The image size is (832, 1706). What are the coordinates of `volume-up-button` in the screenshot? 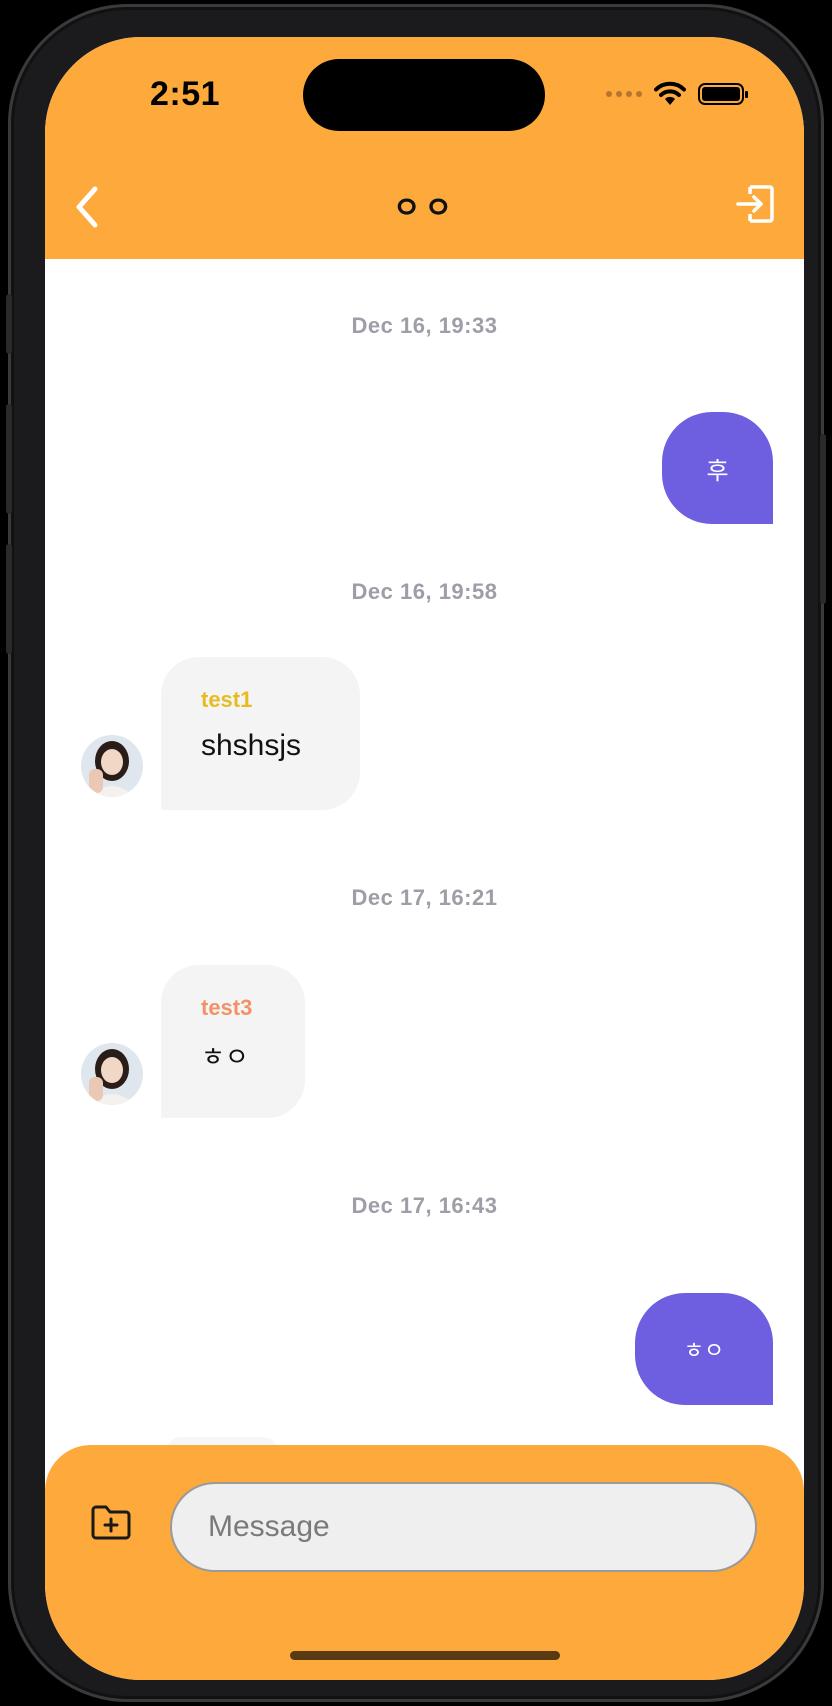 It's located at (9, 459).